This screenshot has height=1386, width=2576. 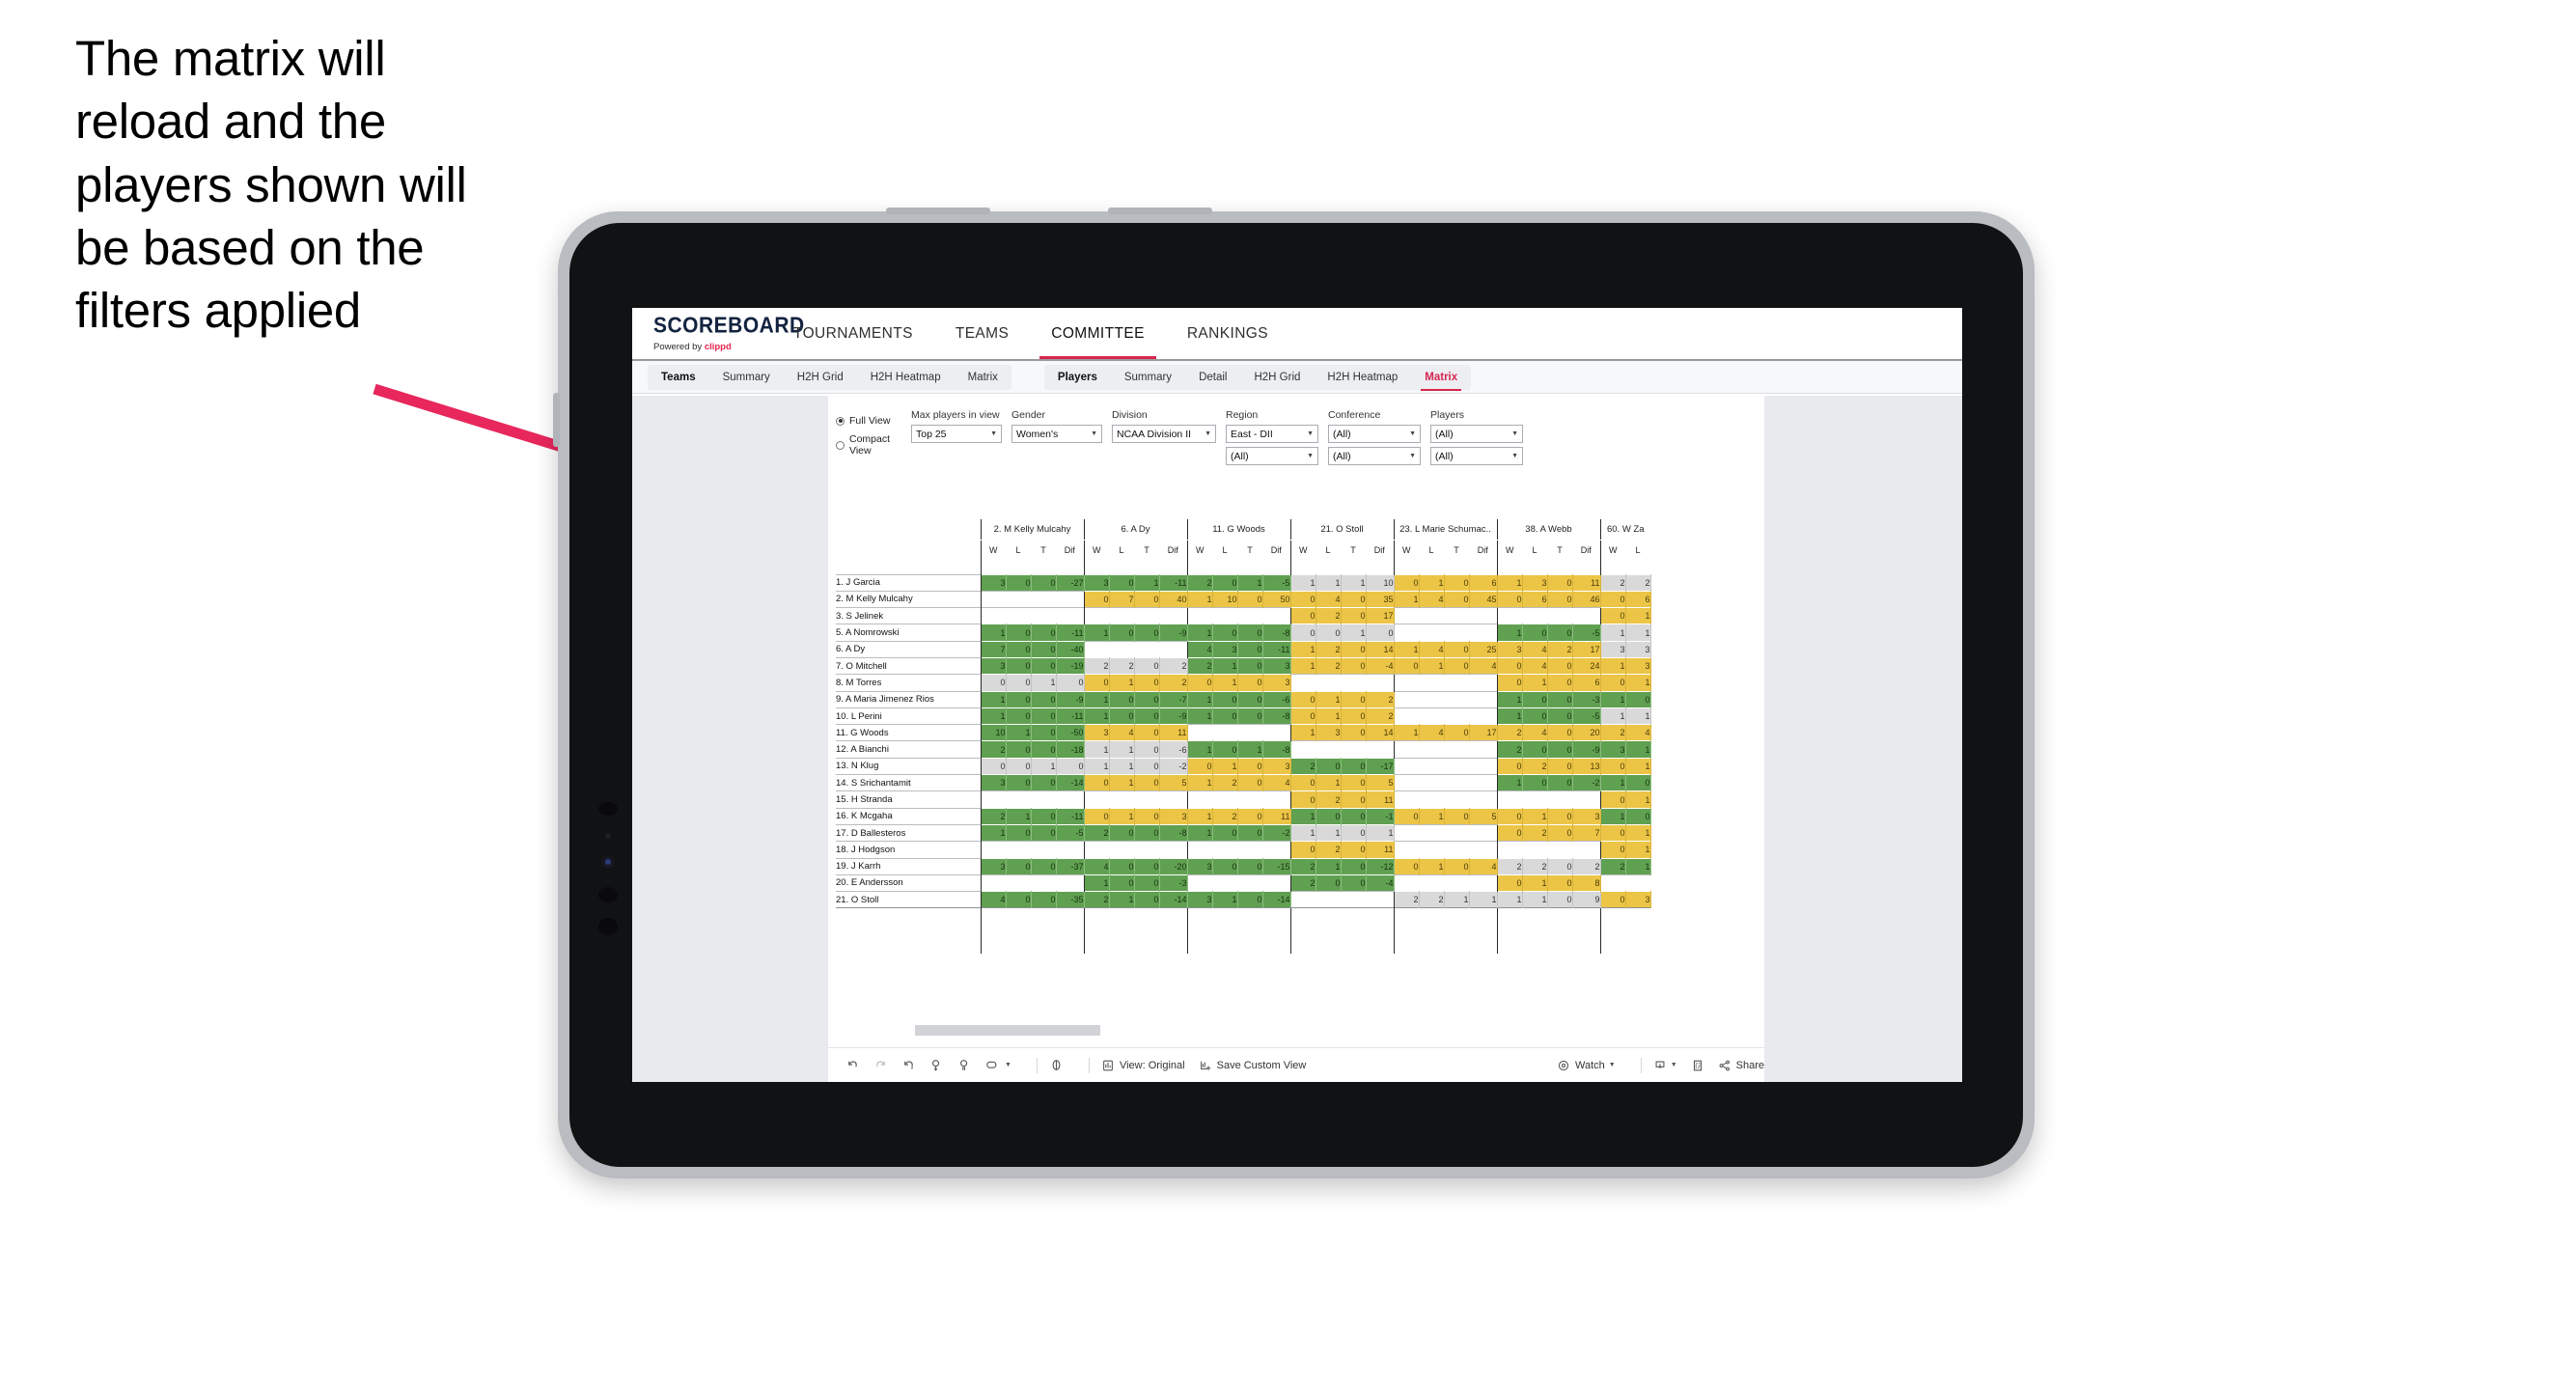 What do you see at coordinates (1276, 833) in the screenshot?
I see `matrix-cell: -2` at bounding box center [1276, 833].